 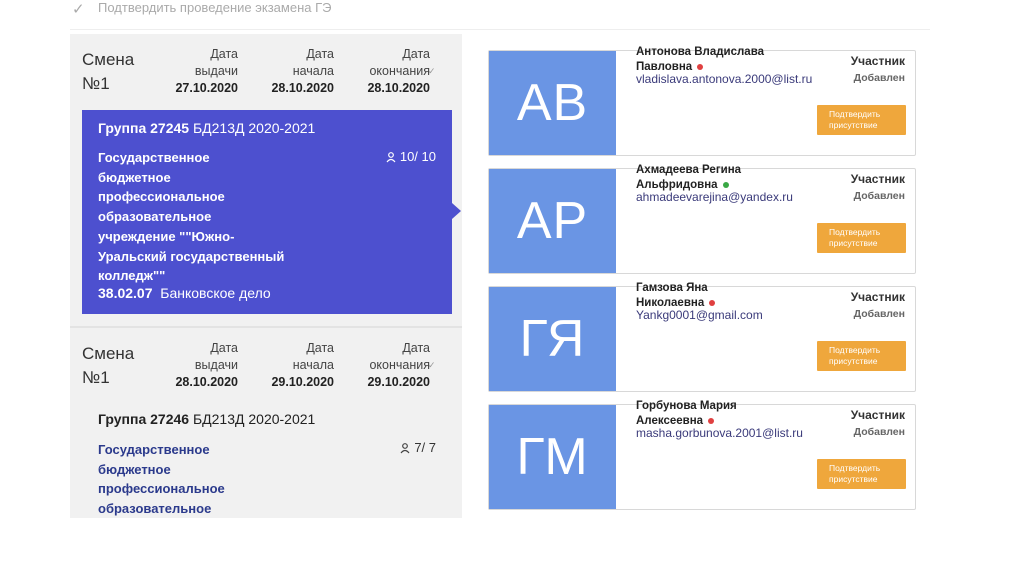 What do you see at coordinates (686, 413) in the screenshot?
I see `participant-name: Горбунова Мария Алексеевна` at bounding box center [686, 413].